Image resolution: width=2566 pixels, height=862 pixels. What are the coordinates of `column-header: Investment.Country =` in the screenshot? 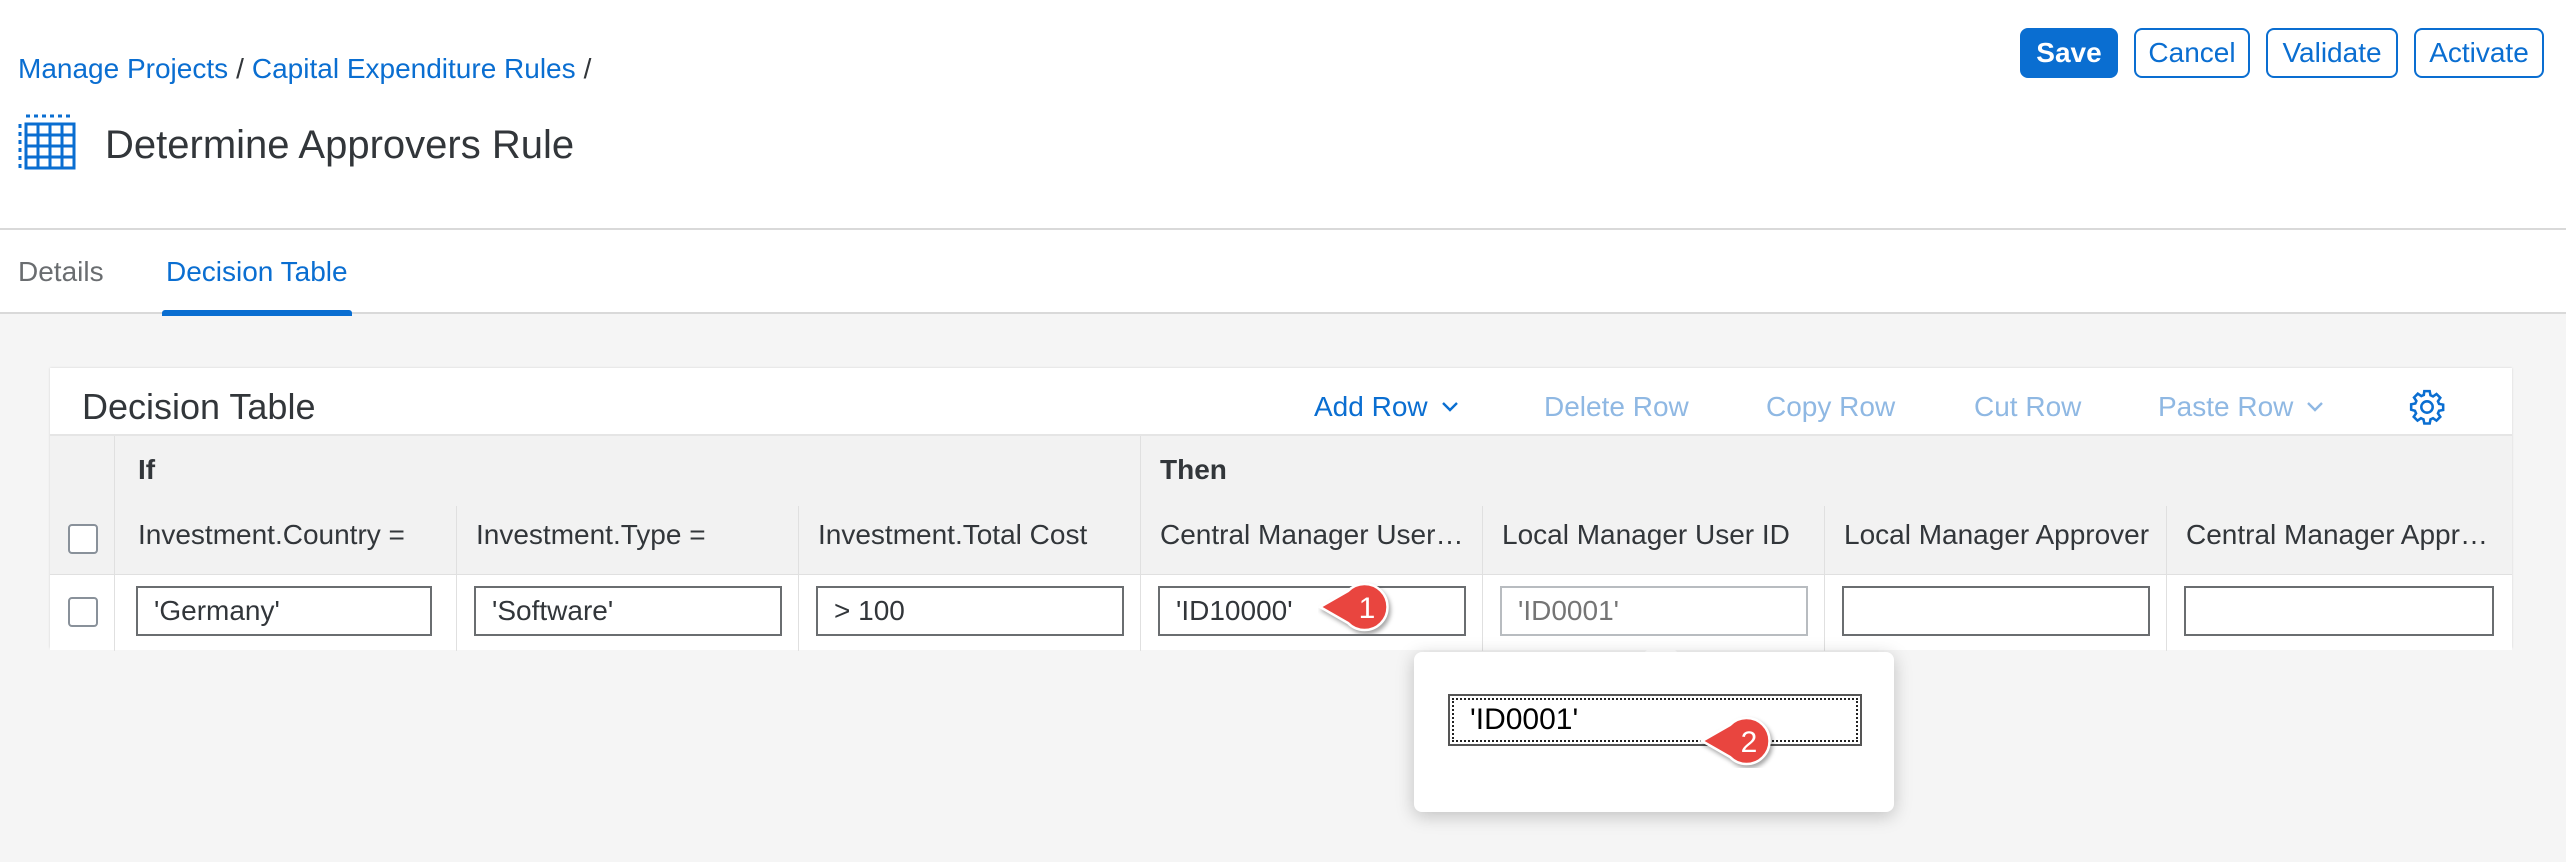 It's located at (271, 534).